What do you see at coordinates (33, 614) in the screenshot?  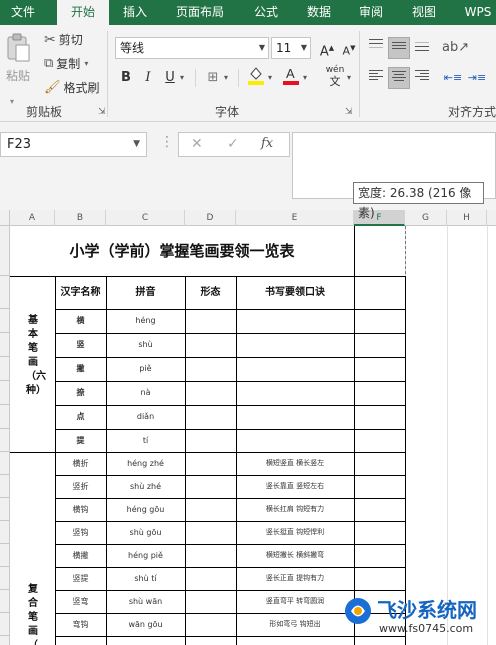 I see `group-label-compound: 复合笔画（` at bounding box center [33, 614].